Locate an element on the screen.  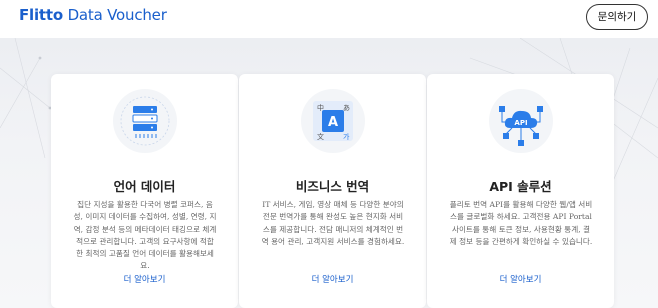
logo-product: Data Voucher is located at coordinates (117, 15).